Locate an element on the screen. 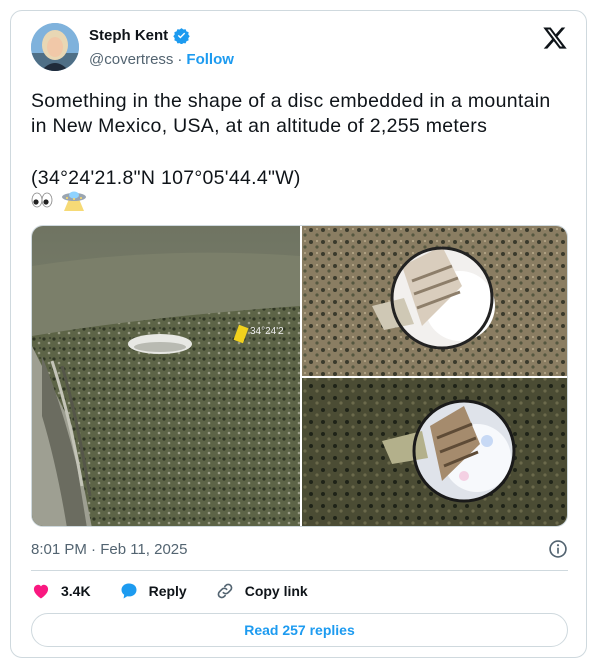  link-icon is located at coordinates (225, 591).